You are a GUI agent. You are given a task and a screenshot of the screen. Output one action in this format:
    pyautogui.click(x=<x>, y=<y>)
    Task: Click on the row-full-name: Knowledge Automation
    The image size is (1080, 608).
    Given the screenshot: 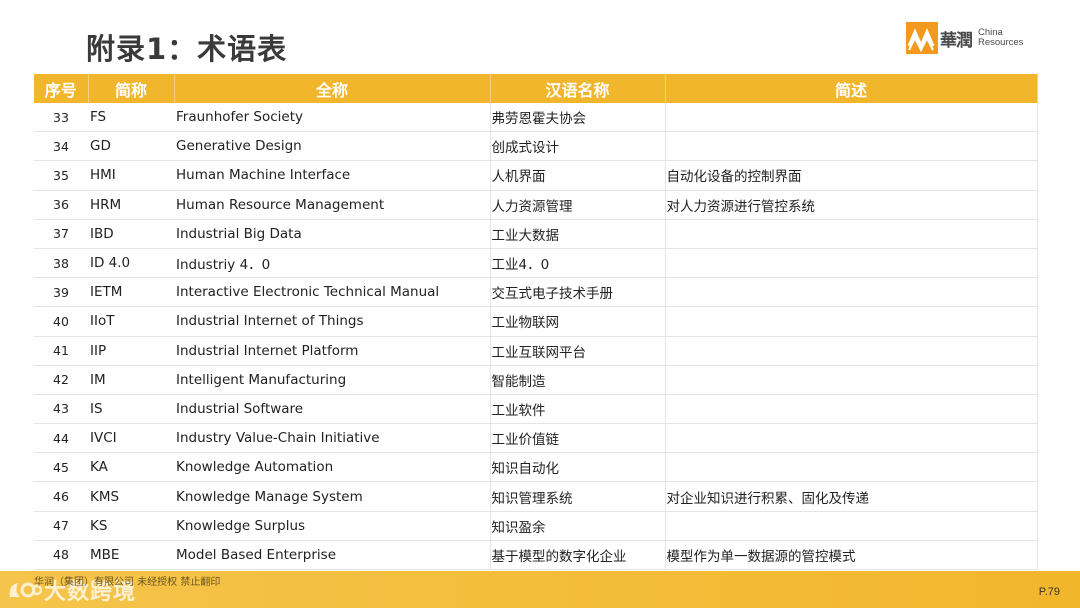 What is the action you would take?
    pyautogui.click(x=332, y=467)
    